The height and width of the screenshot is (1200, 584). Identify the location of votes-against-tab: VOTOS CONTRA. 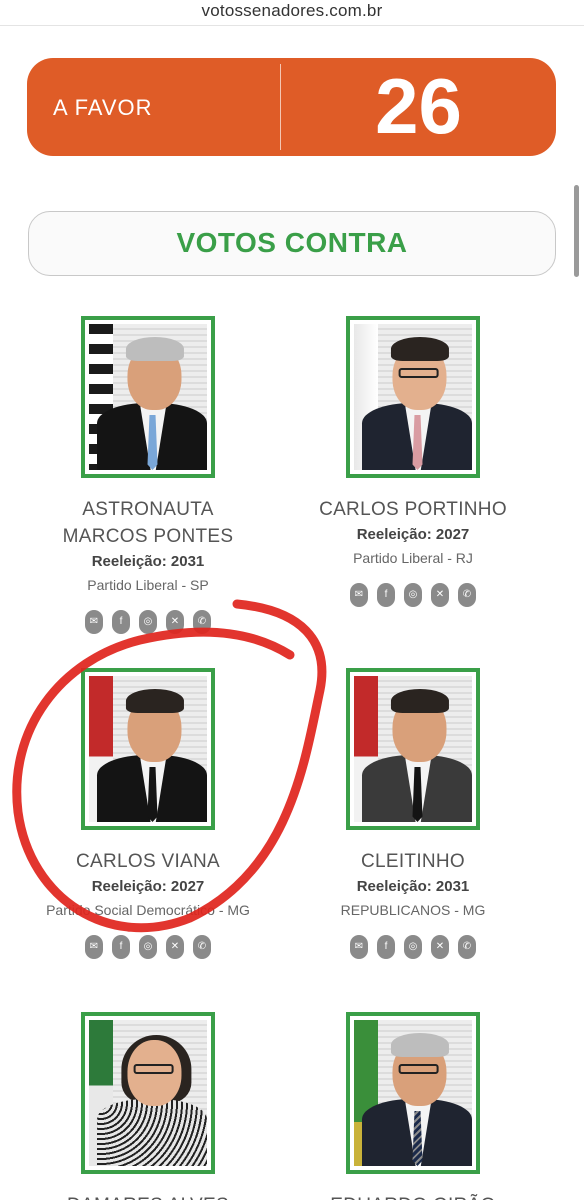
(292, 243).